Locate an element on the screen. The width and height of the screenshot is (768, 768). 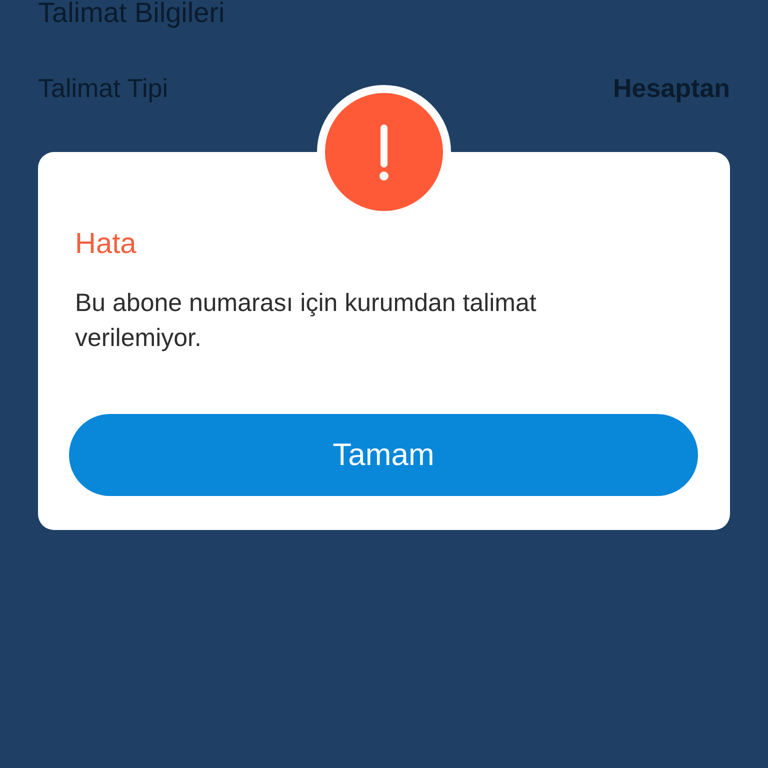
dialog-title: Hata is located at coordinates (106, 244).